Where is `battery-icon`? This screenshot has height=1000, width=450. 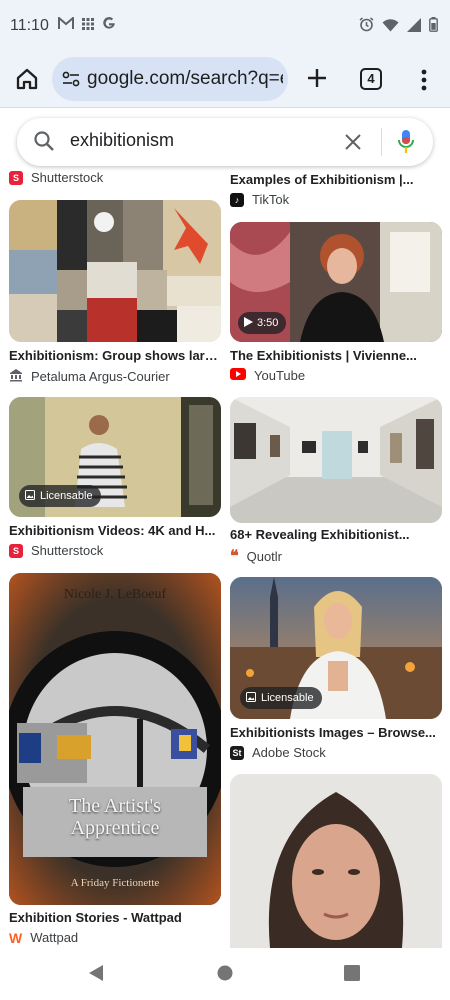 battery-icon is located at coordinates (433, 27).